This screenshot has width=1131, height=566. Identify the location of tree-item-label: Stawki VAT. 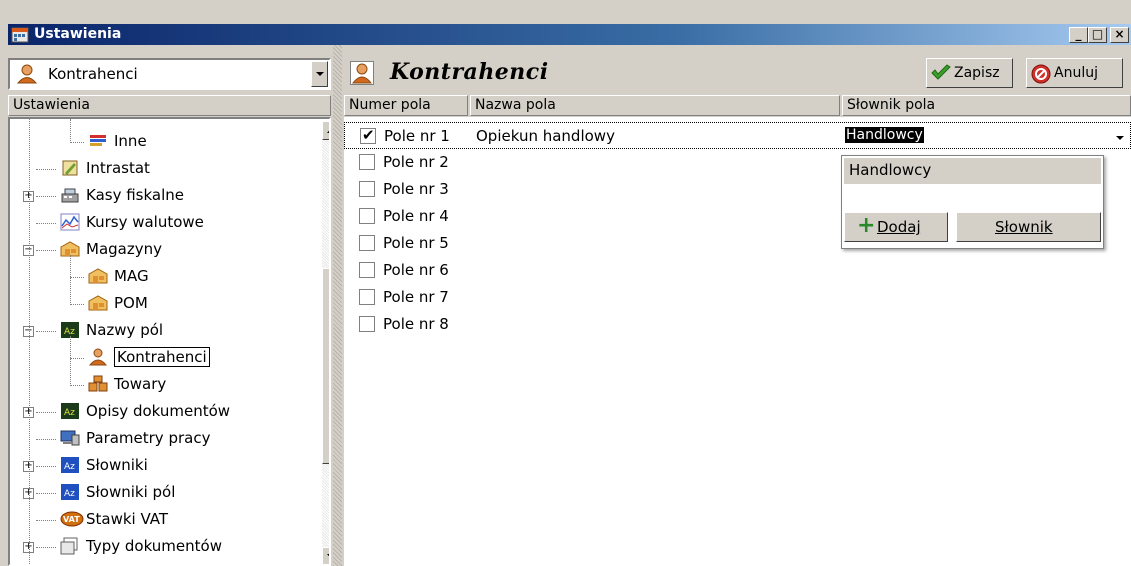
(127, 519).